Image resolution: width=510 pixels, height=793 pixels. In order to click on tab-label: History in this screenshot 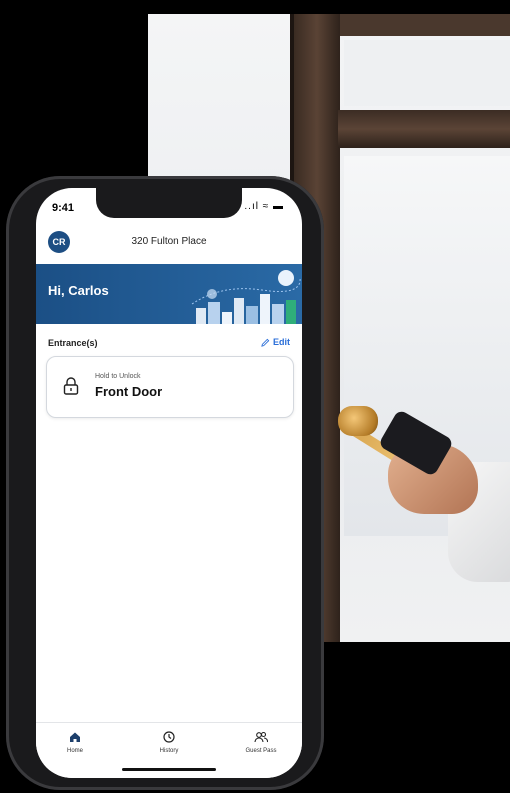, I will do `click(169, 751)`.